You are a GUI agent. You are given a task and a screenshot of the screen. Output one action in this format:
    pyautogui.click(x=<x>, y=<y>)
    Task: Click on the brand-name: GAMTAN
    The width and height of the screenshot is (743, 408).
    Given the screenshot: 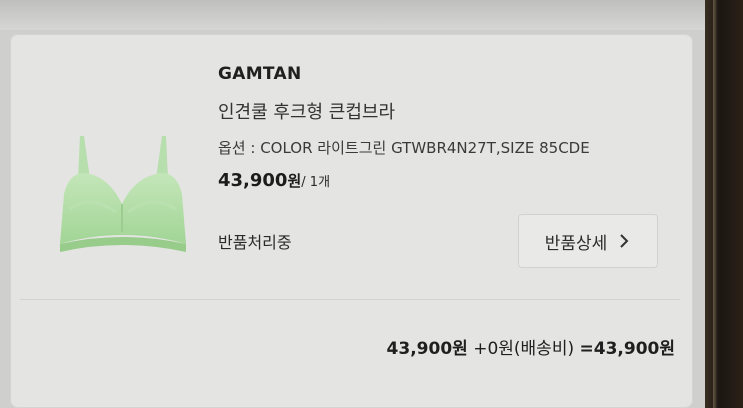 What is the action you would take?
    pyautogui.click(x=260, y=74)
    